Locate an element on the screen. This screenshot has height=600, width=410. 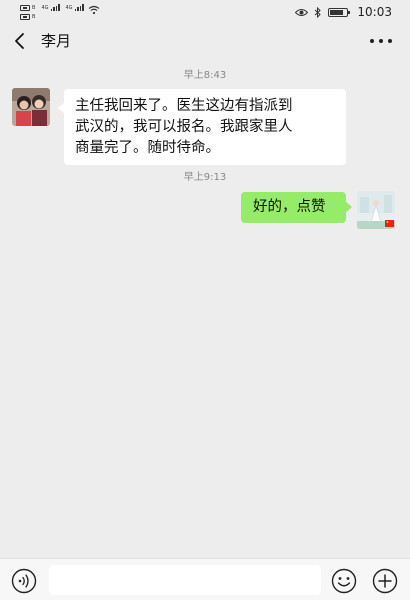
message-input is located at coordinates (185, 580).